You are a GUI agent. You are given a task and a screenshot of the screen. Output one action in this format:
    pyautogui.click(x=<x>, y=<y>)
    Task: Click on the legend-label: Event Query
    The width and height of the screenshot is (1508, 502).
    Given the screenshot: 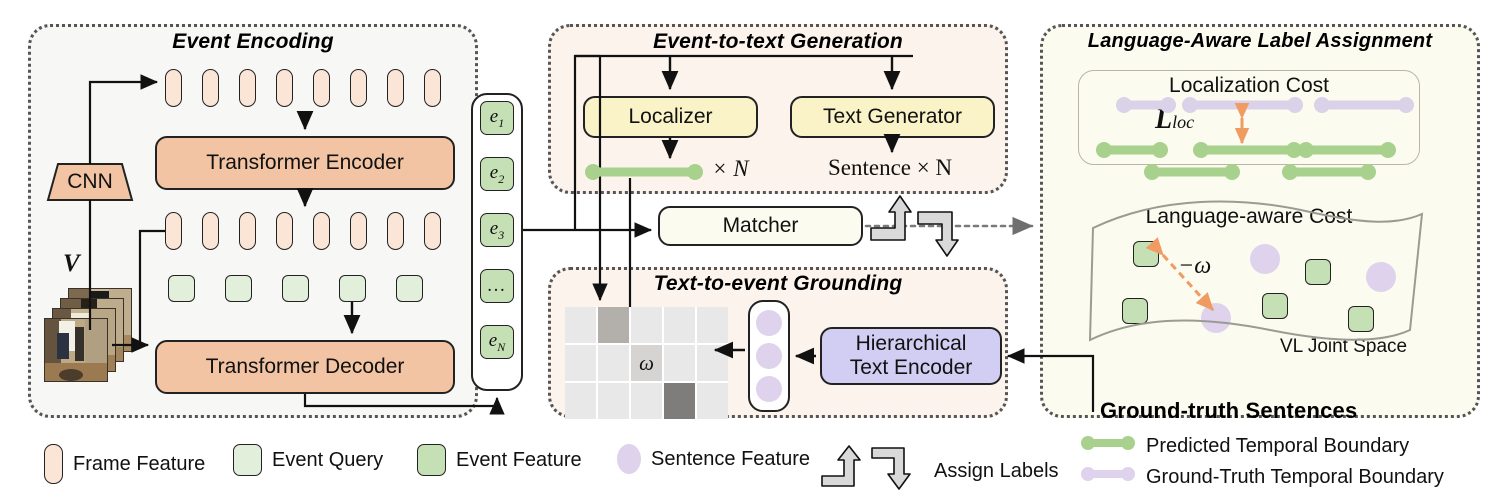 What is the action you would take?
    pyautogui.click(x=328, y=459)
    